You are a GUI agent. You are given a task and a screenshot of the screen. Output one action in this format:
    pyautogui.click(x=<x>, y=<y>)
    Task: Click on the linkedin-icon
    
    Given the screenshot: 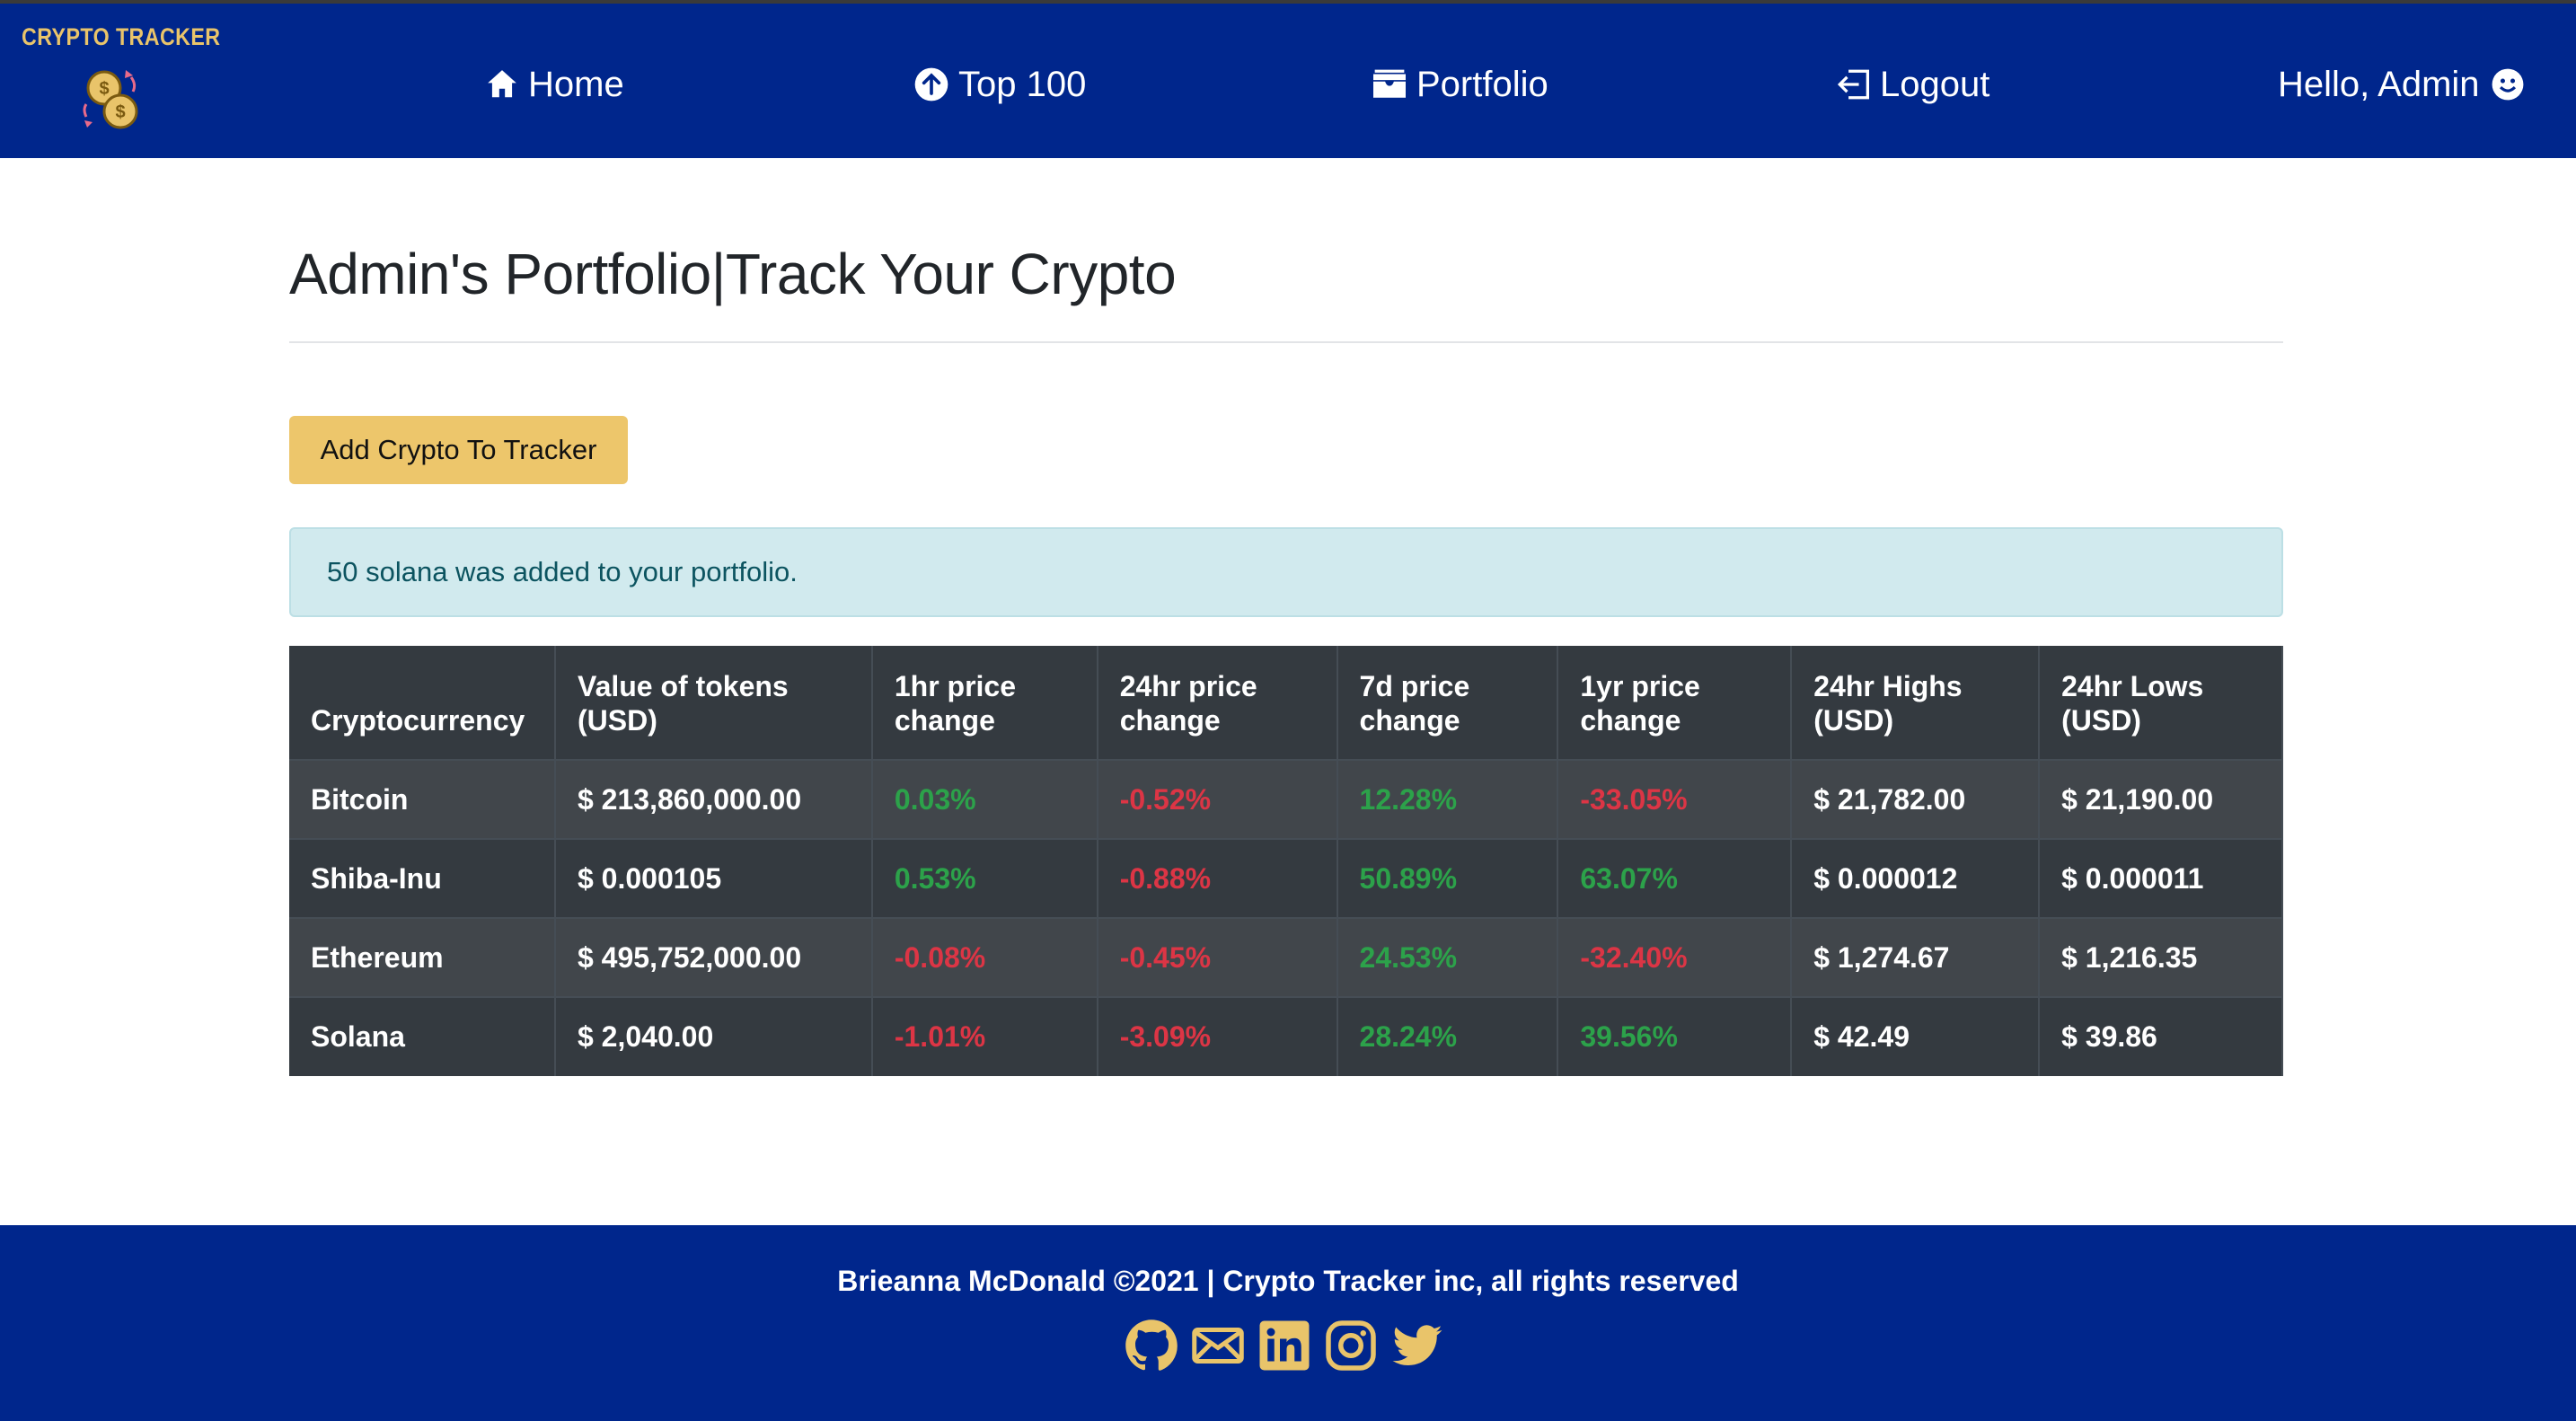 What is the action you would take?
    pyautogui.click(x=1284, y=1345)
    